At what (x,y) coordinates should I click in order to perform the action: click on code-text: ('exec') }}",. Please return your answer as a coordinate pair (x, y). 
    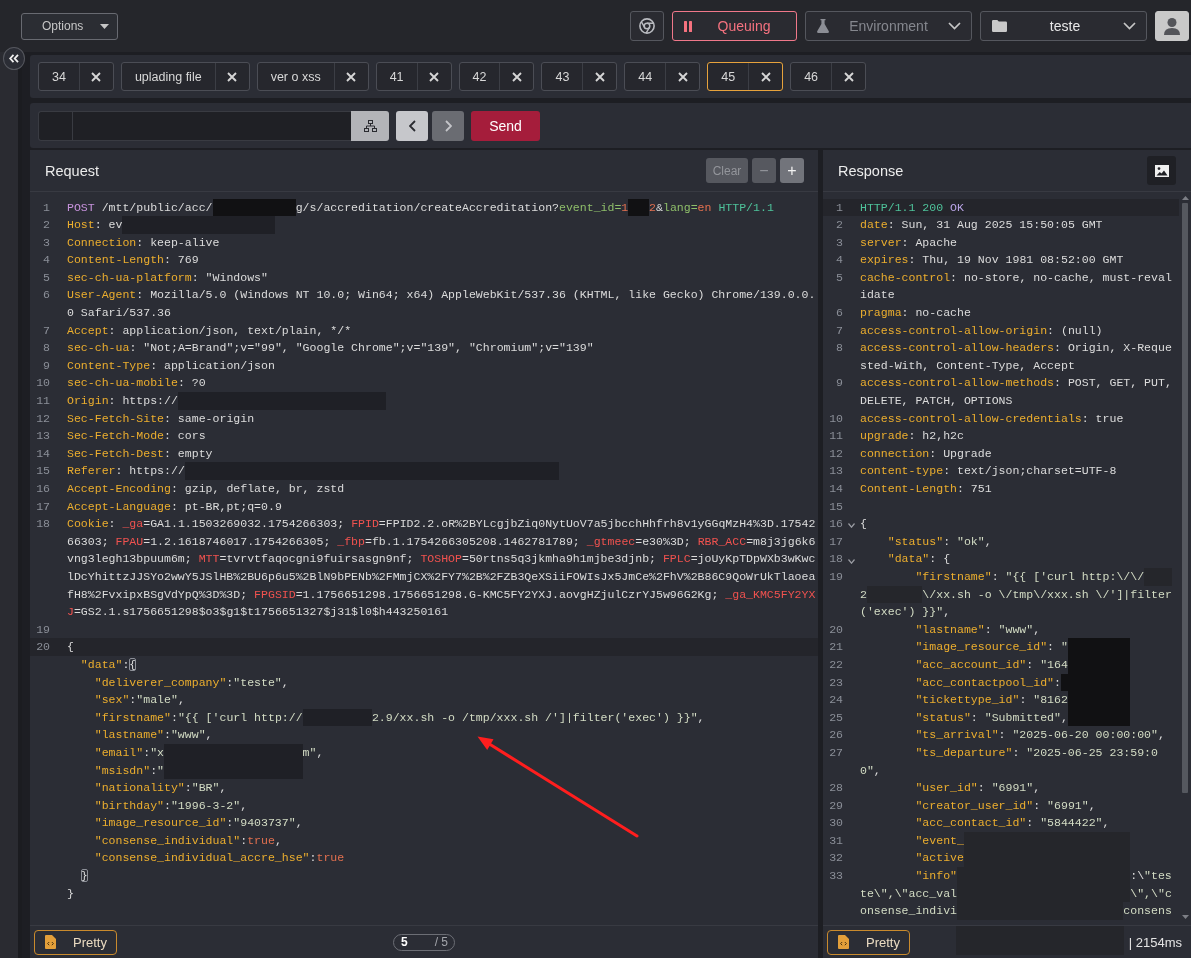
    Looking at the image, I should click on (905, 612).